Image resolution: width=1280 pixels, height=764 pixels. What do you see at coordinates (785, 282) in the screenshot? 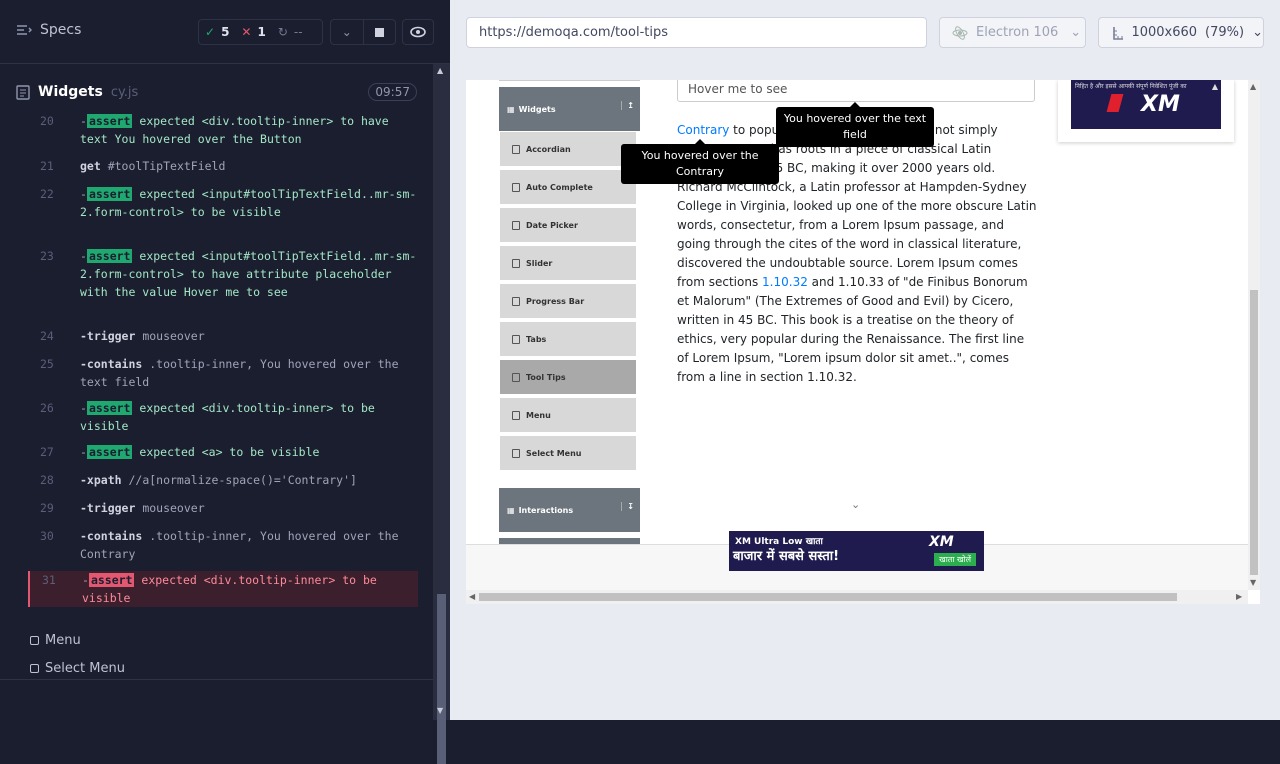
I see `section-link: 1.10.32` at bounding box center [785, 282].